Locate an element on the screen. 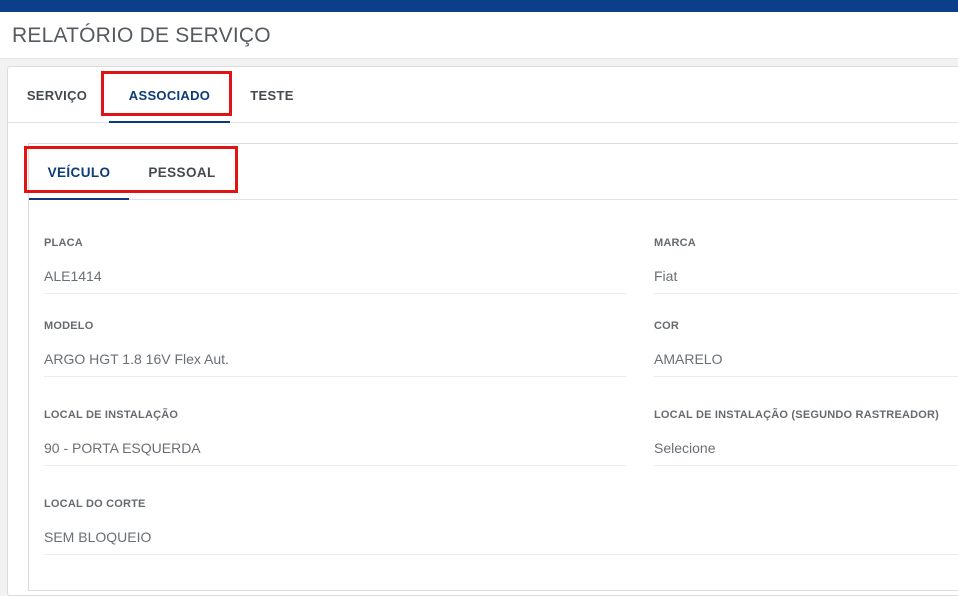 This screenshot has height=596, width=958. tab-servico: SERVIÇO is located at coordinates (57, 95).